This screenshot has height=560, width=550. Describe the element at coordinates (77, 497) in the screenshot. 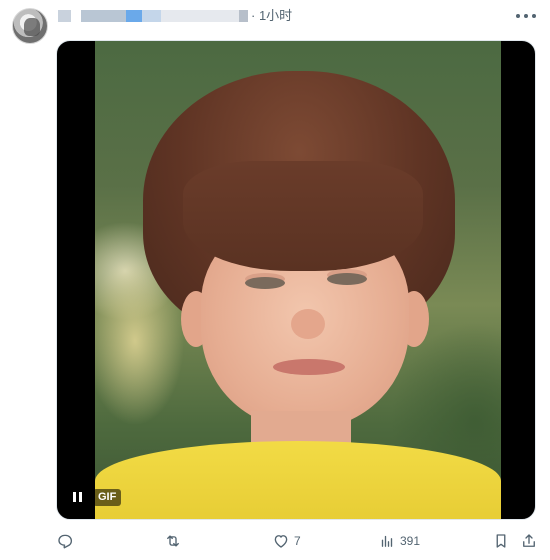

I see `pause-icon` at that location.